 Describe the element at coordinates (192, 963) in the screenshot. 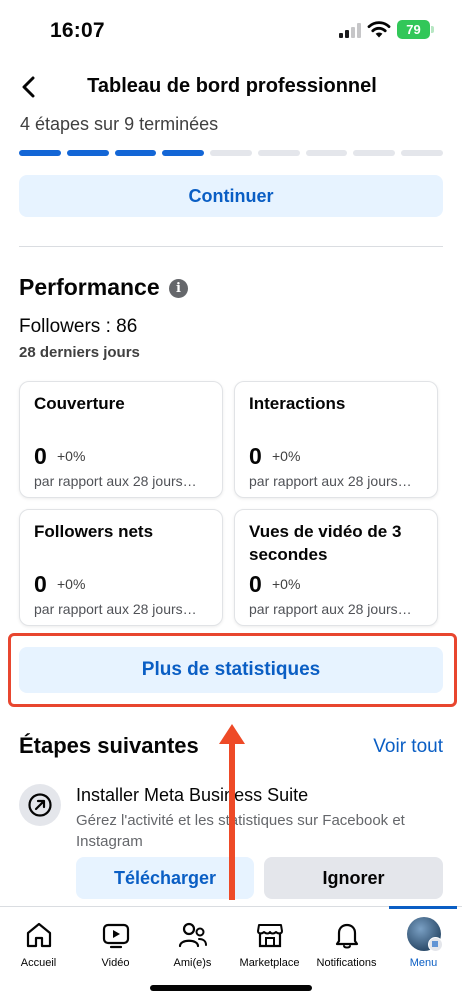

I see `tab-label: Ami(e)s` at that location.